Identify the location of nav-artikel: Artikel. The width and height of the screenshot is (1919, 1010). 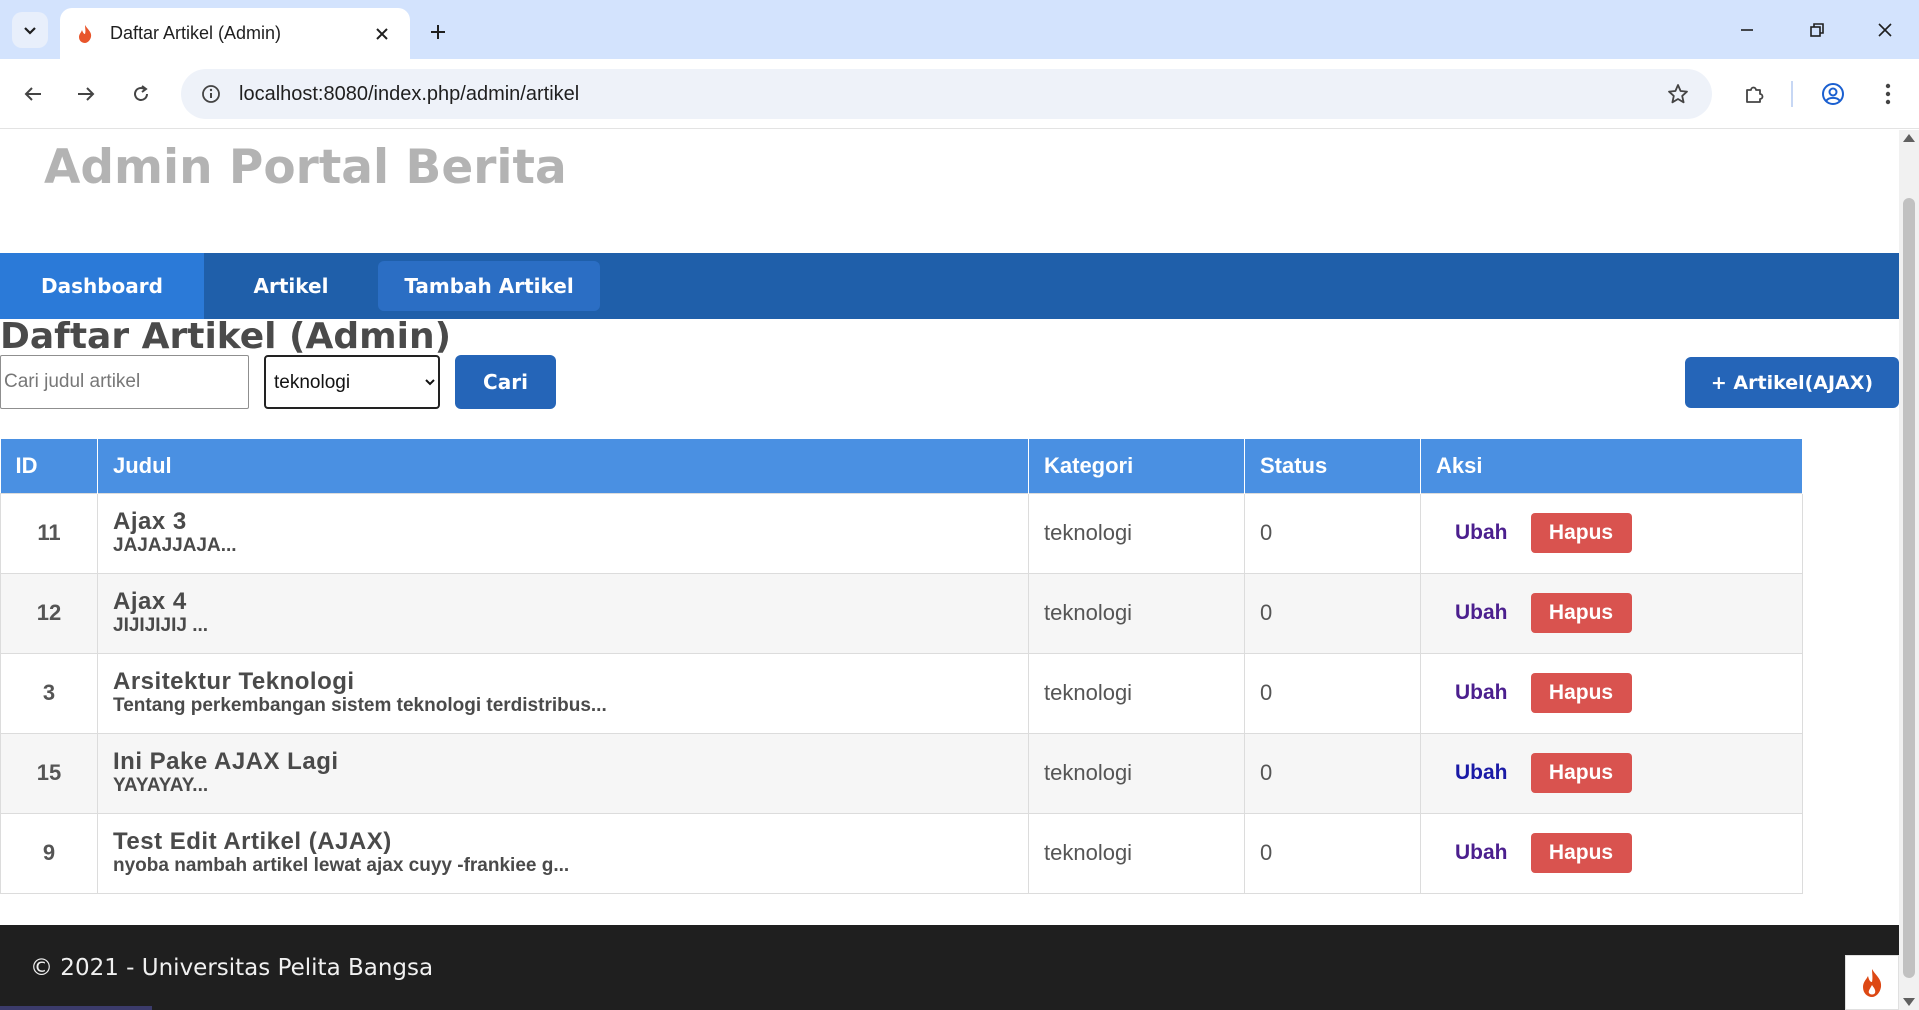
(291, 286).